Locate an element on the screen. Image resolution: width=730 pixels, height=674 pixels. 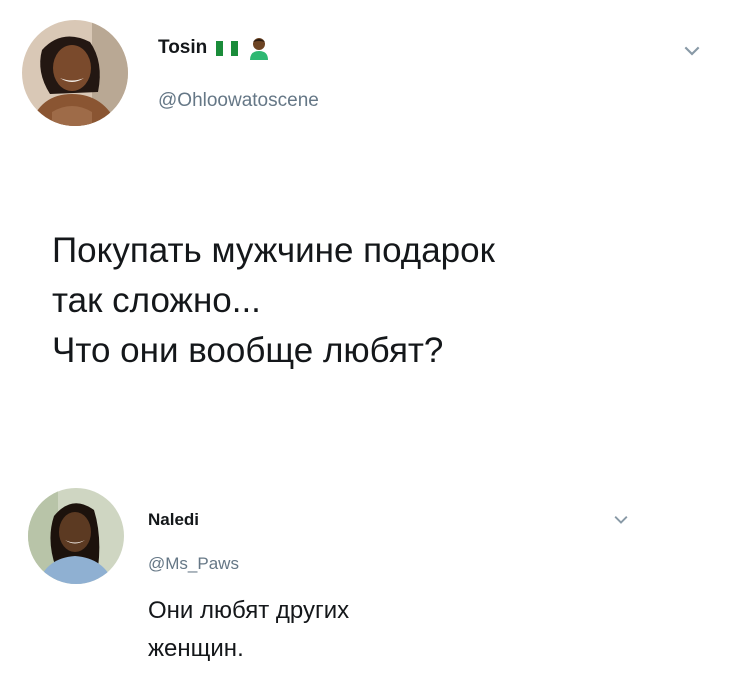
tweet-text-line: Покупать мужчине подарок is located at coordinates (273, 250).